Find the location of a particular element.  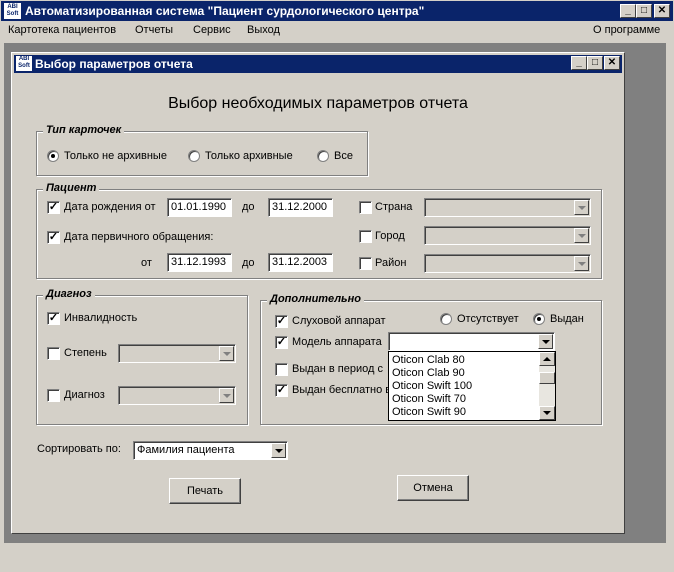

birth-date-label: Дата рождения от is located at coordinates (110, 207).